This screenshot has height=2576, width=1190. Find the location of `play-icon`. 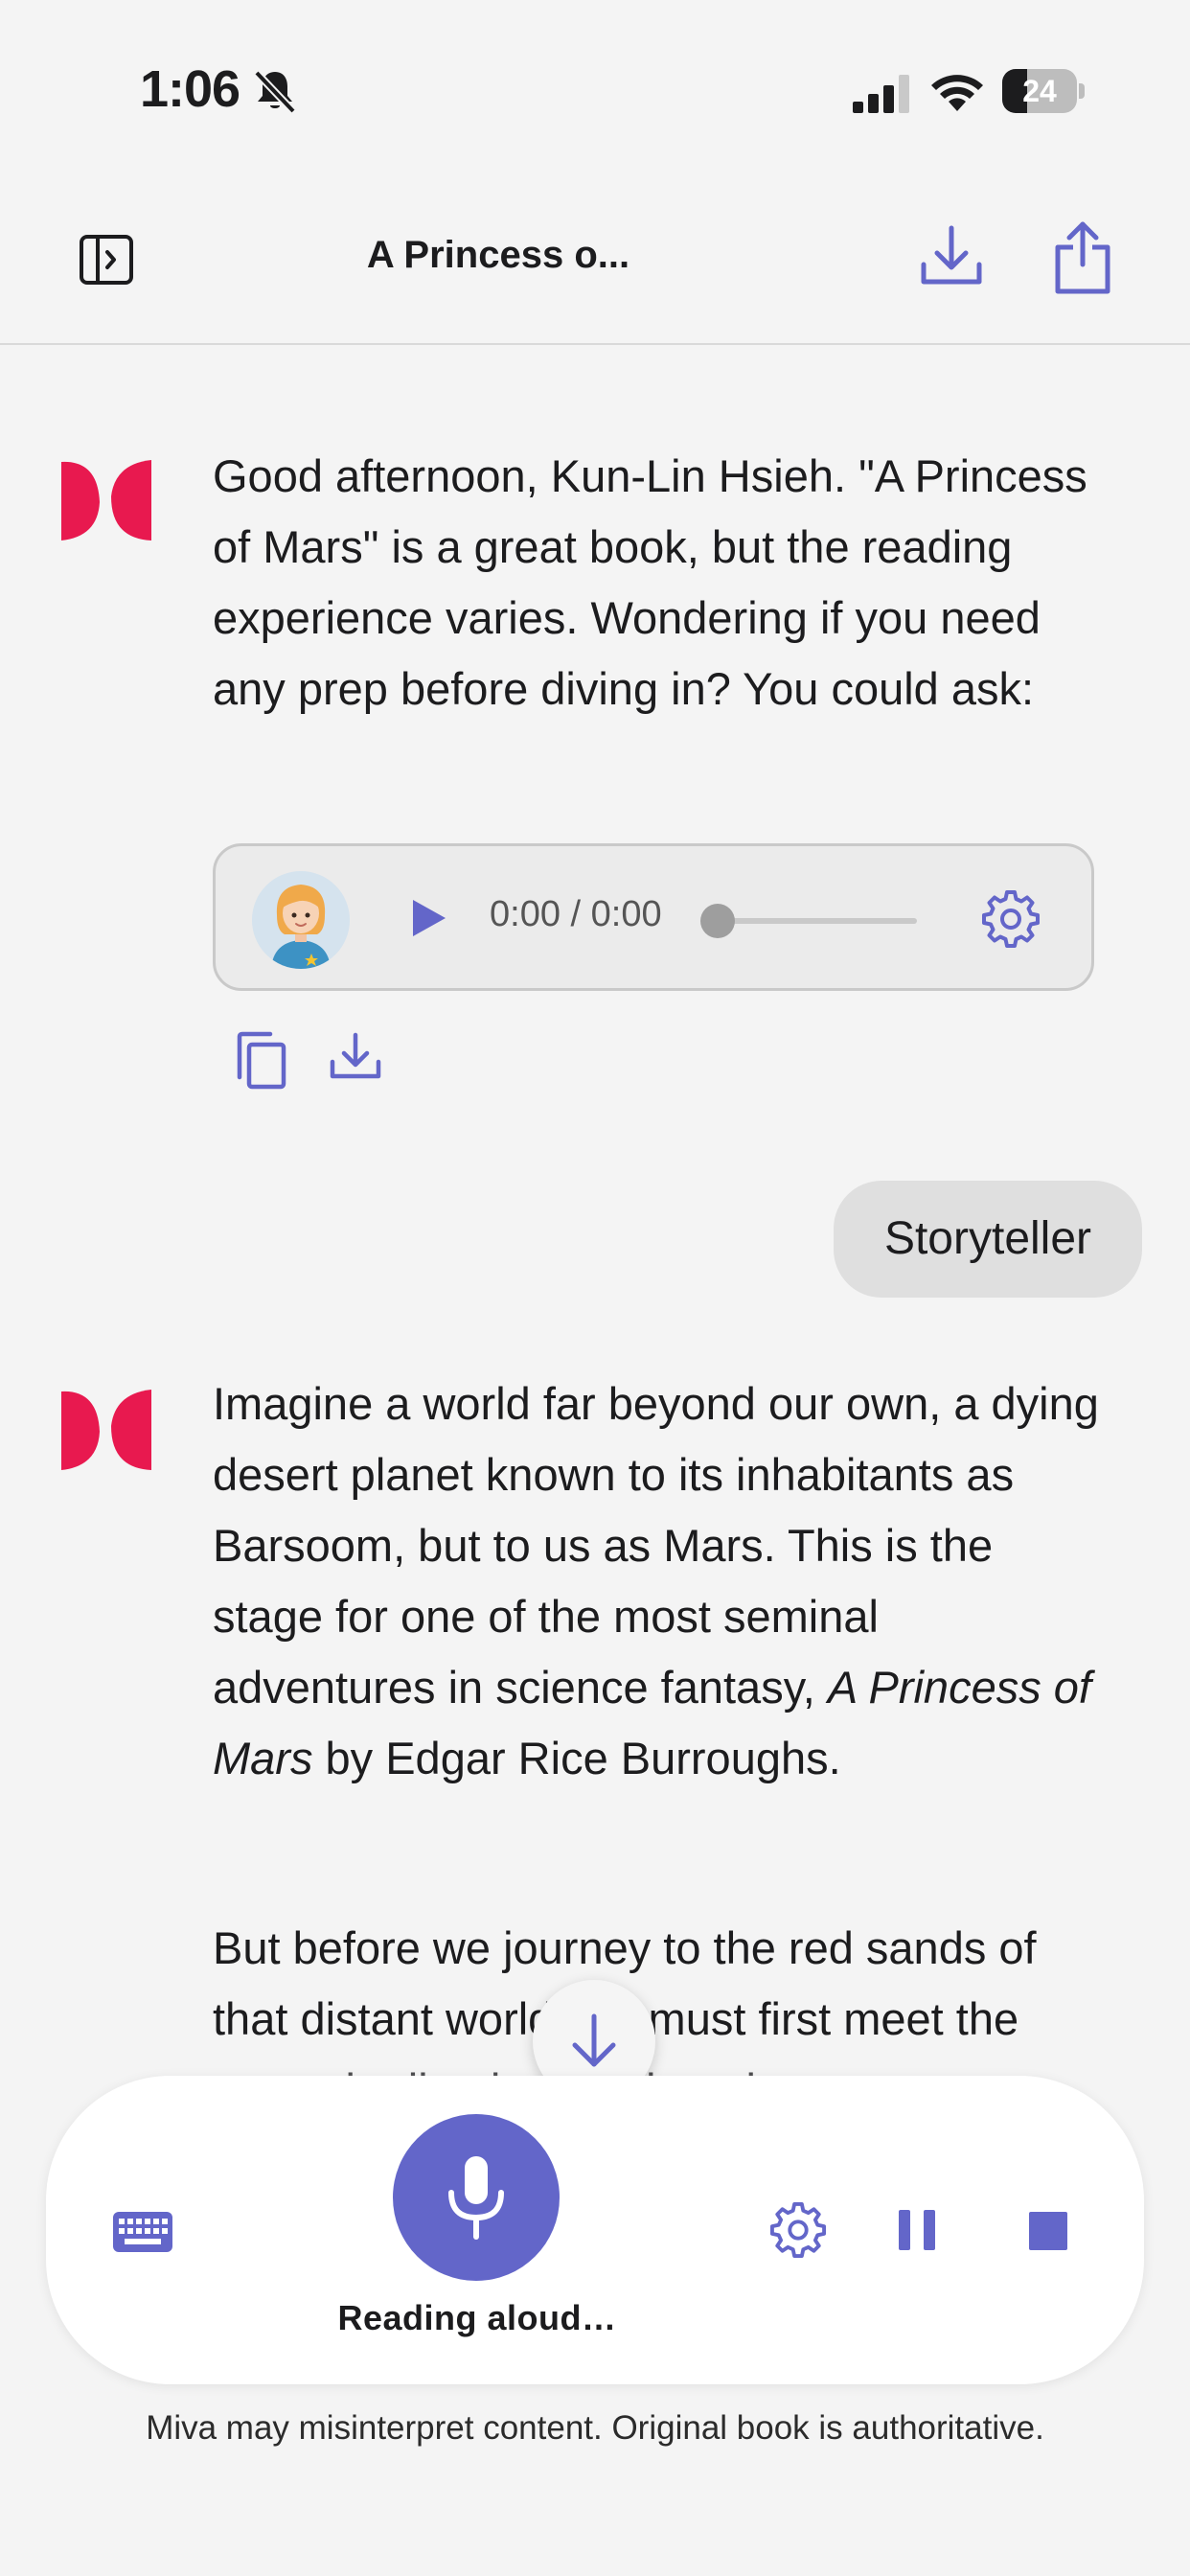

play-icon is located at coordinates (428, 918).